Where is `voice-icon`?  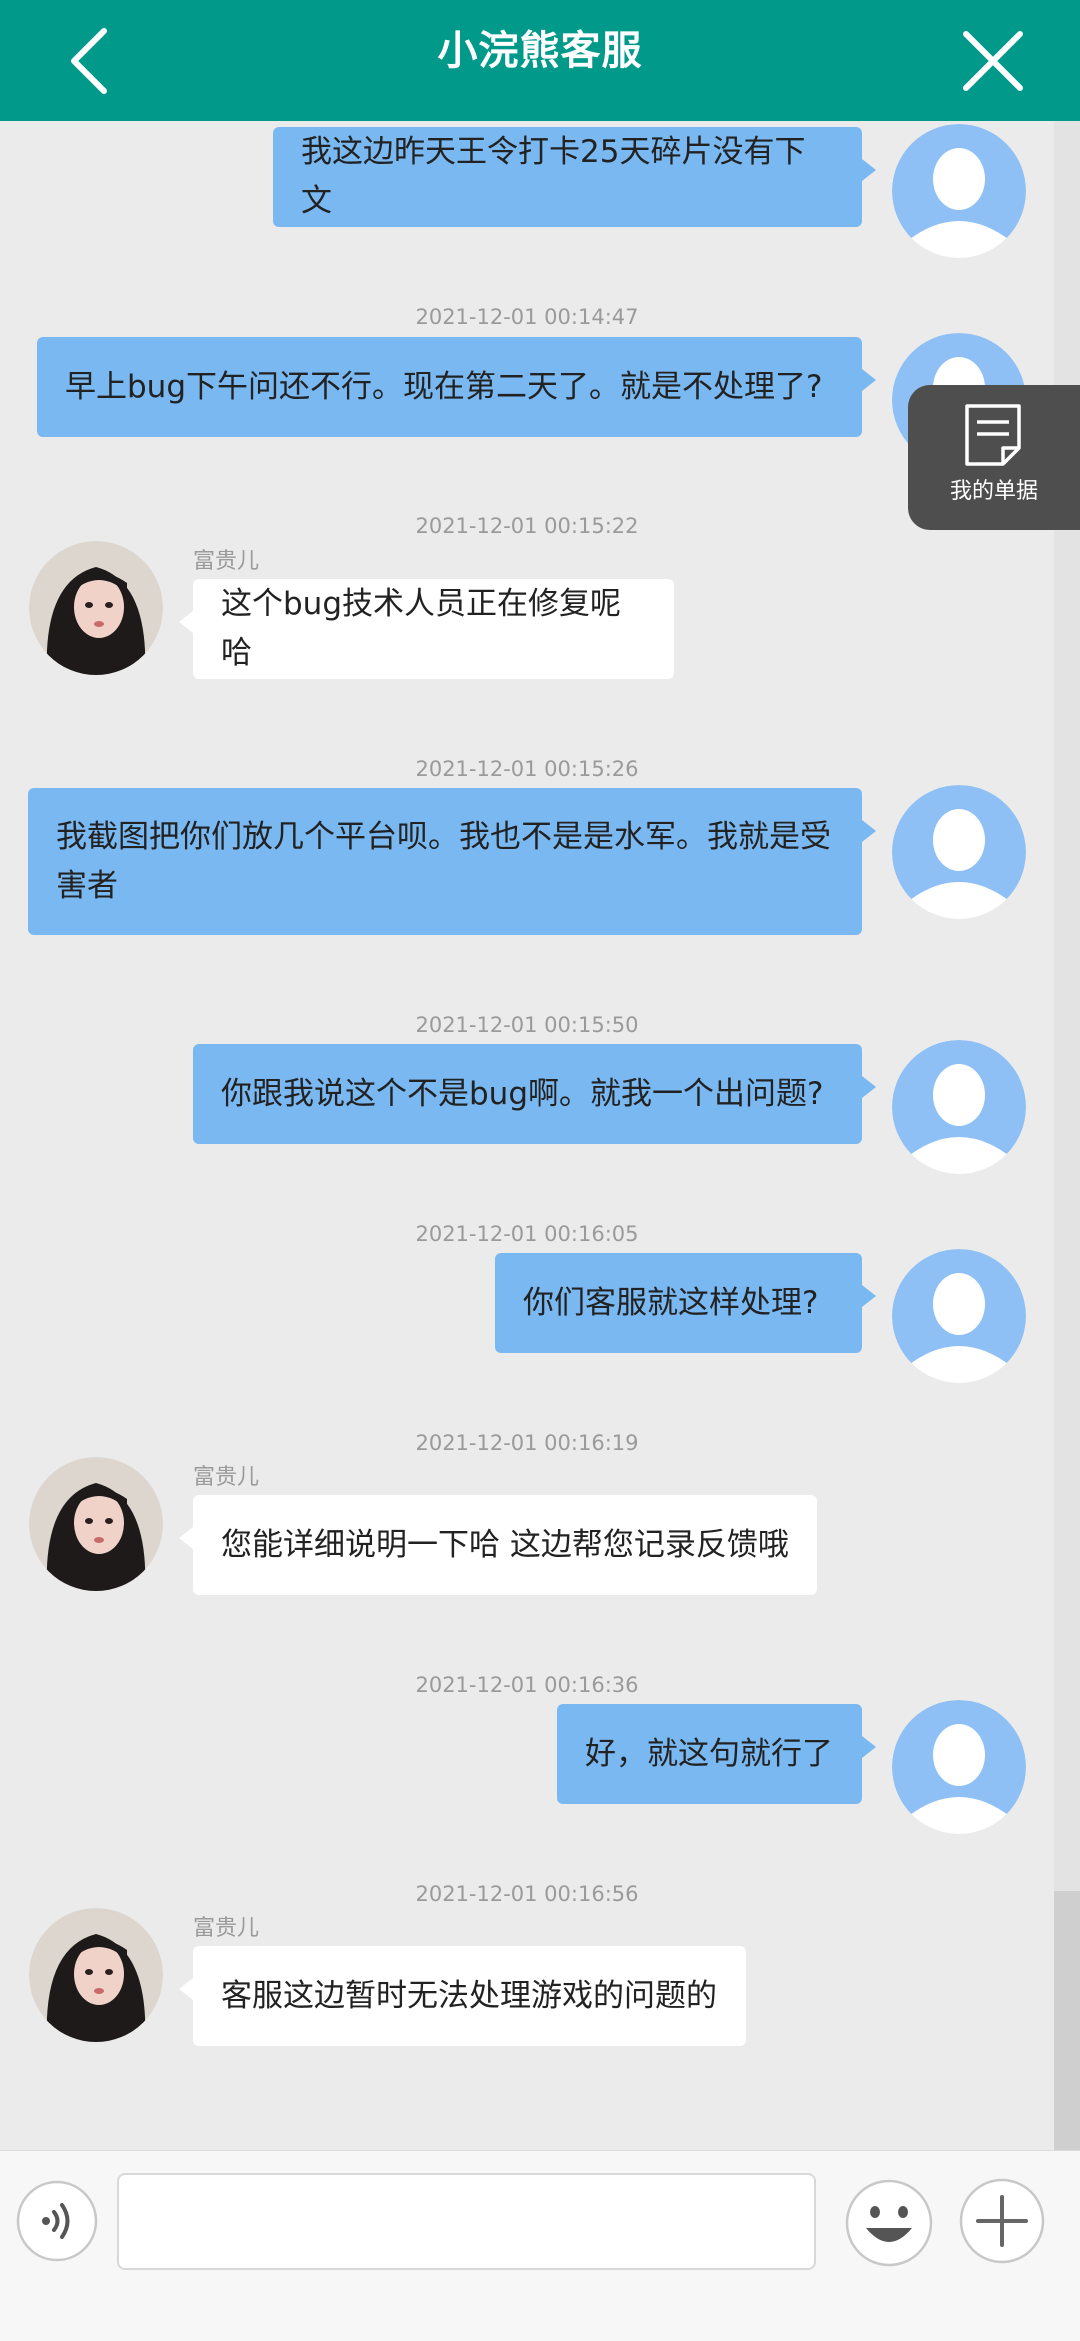
voice-icon is located at coordinates (57, 2221).